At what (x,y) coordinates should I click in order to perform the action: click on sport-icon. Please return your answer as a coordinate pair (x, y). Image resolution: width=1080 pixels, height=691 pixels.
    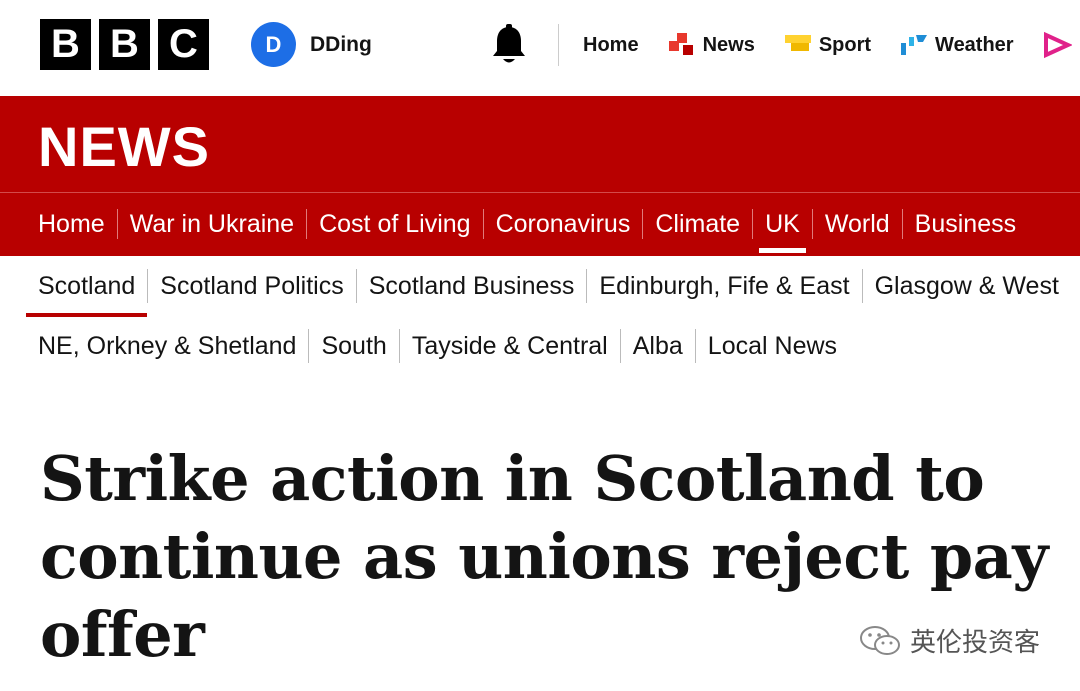
    Looking at the image, I should click on (797, 43).